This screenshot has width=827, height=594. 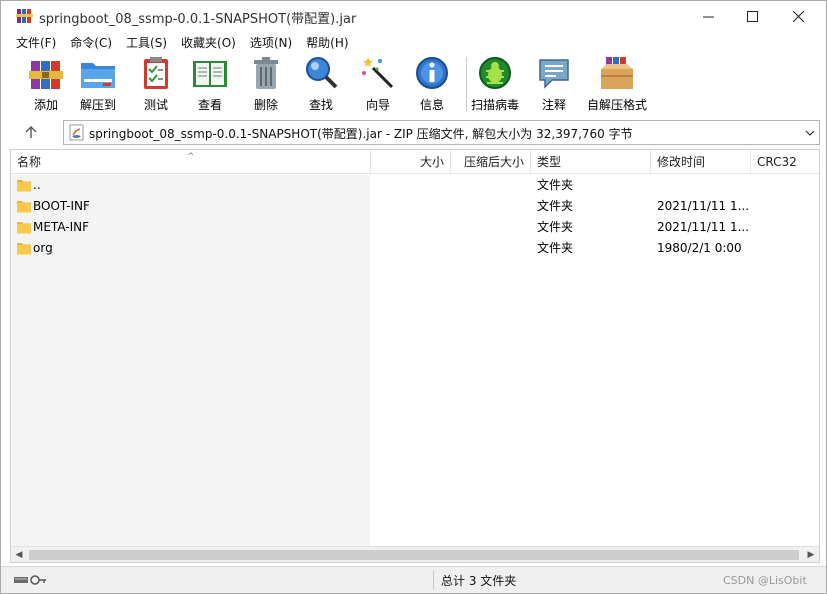 I want to click on column-header-type: 类型, so click(x=591, y=162).